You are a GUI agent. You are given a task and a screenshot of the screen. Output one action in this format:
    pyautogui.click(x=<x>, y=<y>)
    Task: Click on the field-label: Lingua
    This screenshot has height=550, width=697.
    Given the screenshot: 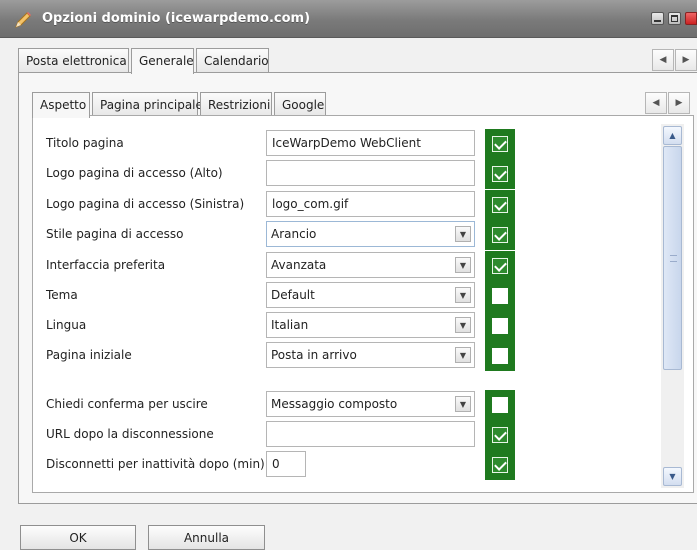 What is the action you would take?
    pyautogui.click(x=66, y=325)
    